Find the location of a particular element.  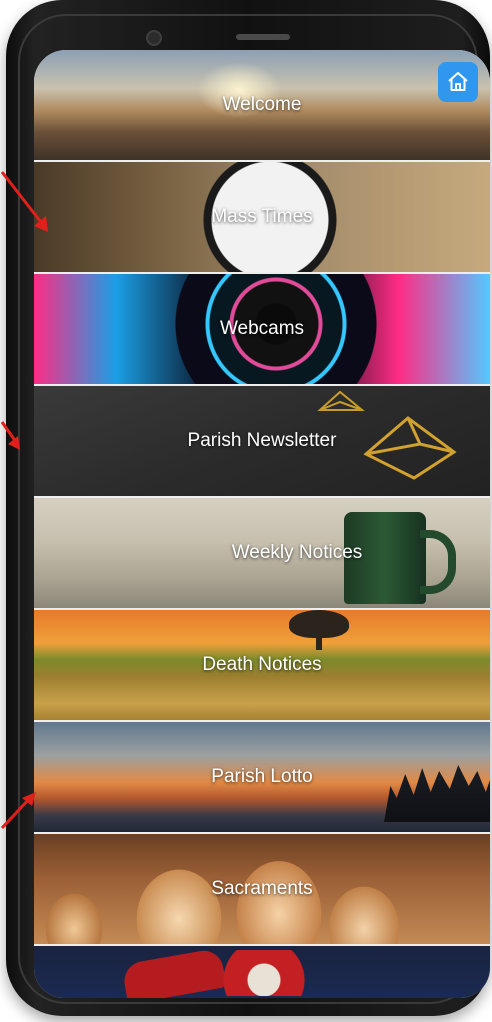

menu-tile-weekly-notices: Weekly Notices is located at coordinates (262, 553).